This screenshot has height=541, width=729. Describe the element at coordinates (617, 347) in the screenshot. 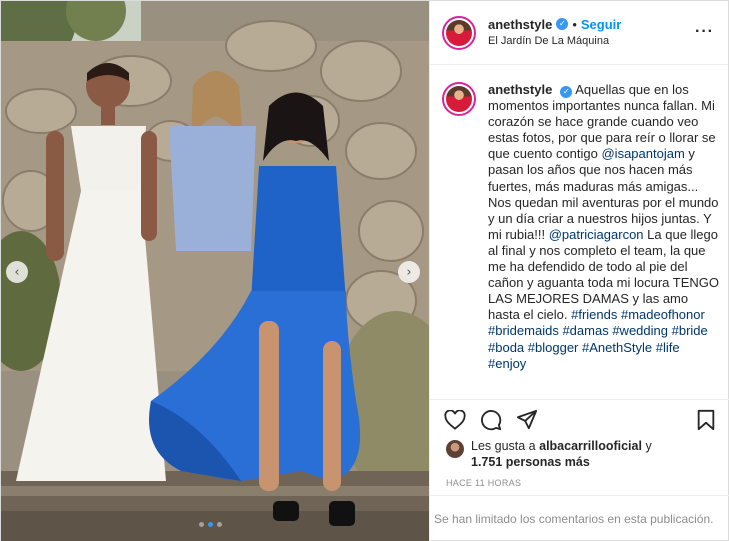

I see `hashtag-link: #AnethStyle` at that location.